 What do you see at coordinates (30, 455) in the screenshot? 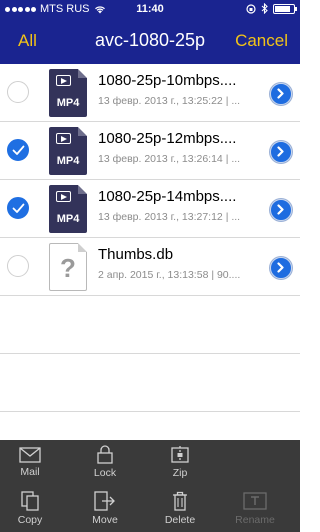
I see `mail-icon` at bounding box center [30, 455].